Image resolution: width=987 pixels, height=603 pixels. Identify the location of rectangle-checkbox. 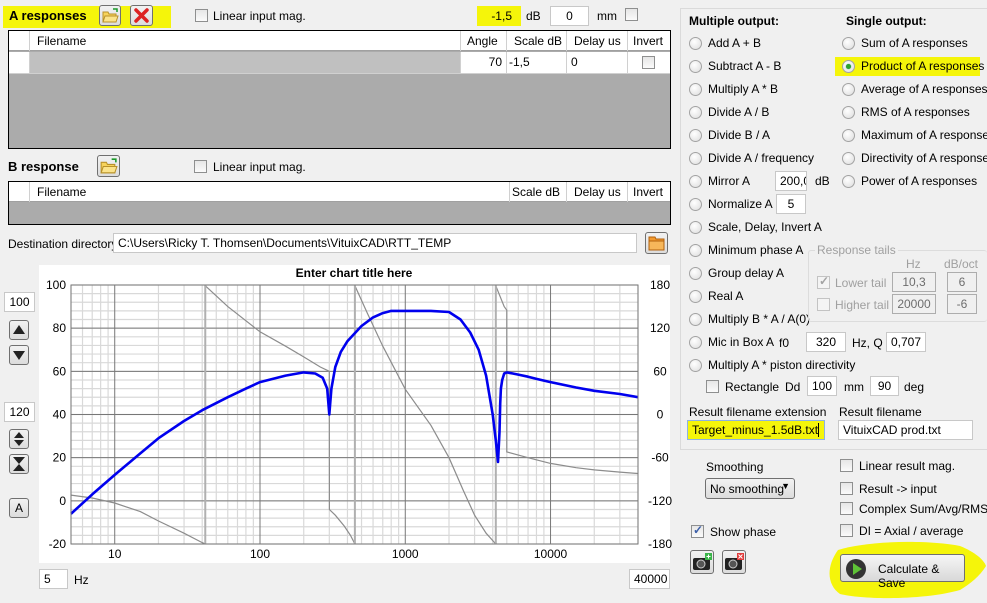
(712, 386).